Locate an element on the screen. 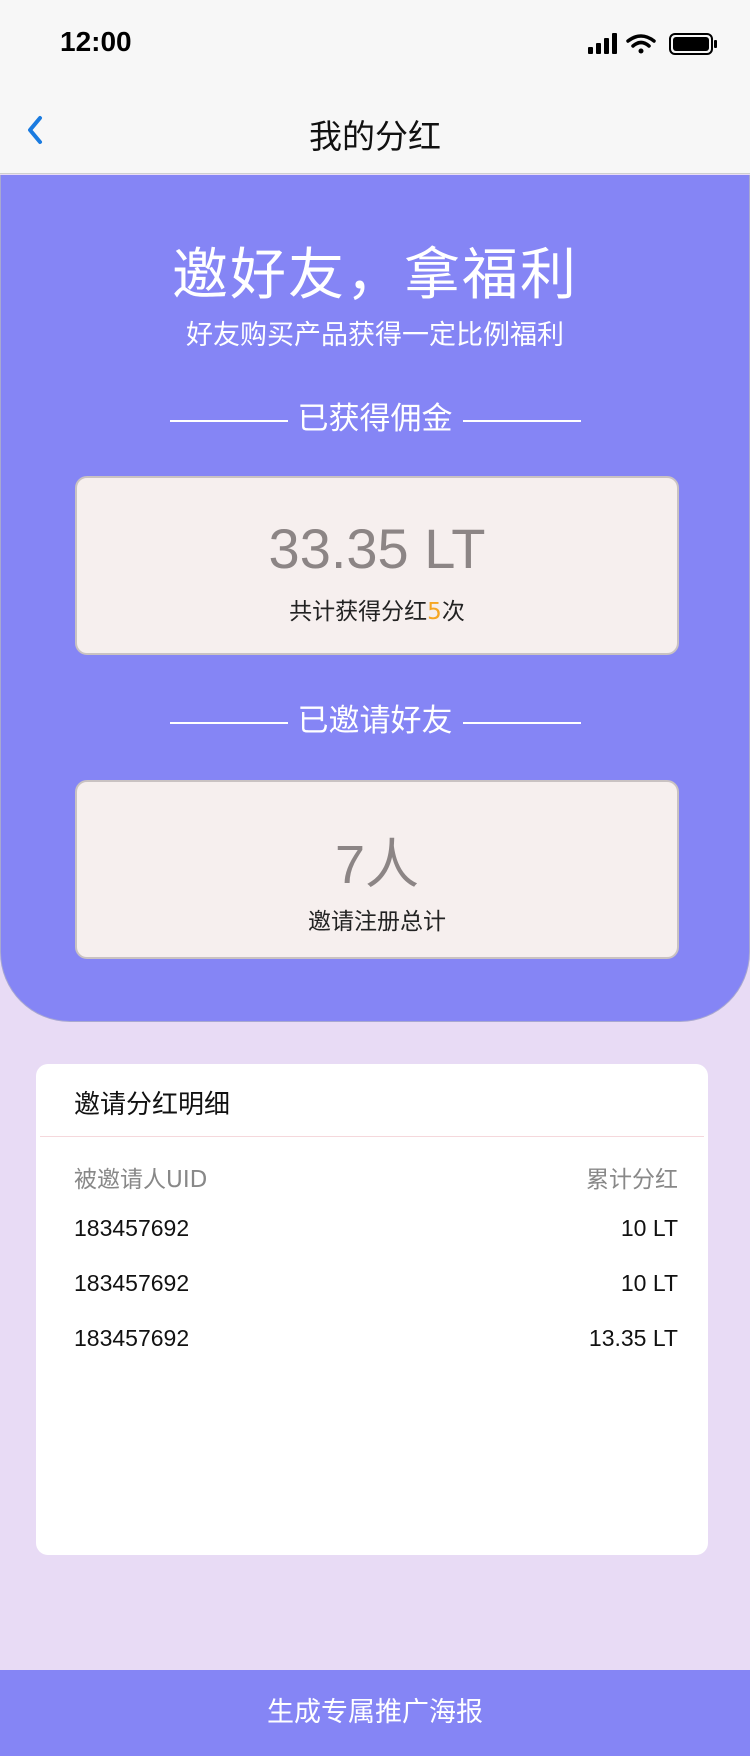  commission-heading-label: 已获得佣金 is located at coordinates (375, 419).